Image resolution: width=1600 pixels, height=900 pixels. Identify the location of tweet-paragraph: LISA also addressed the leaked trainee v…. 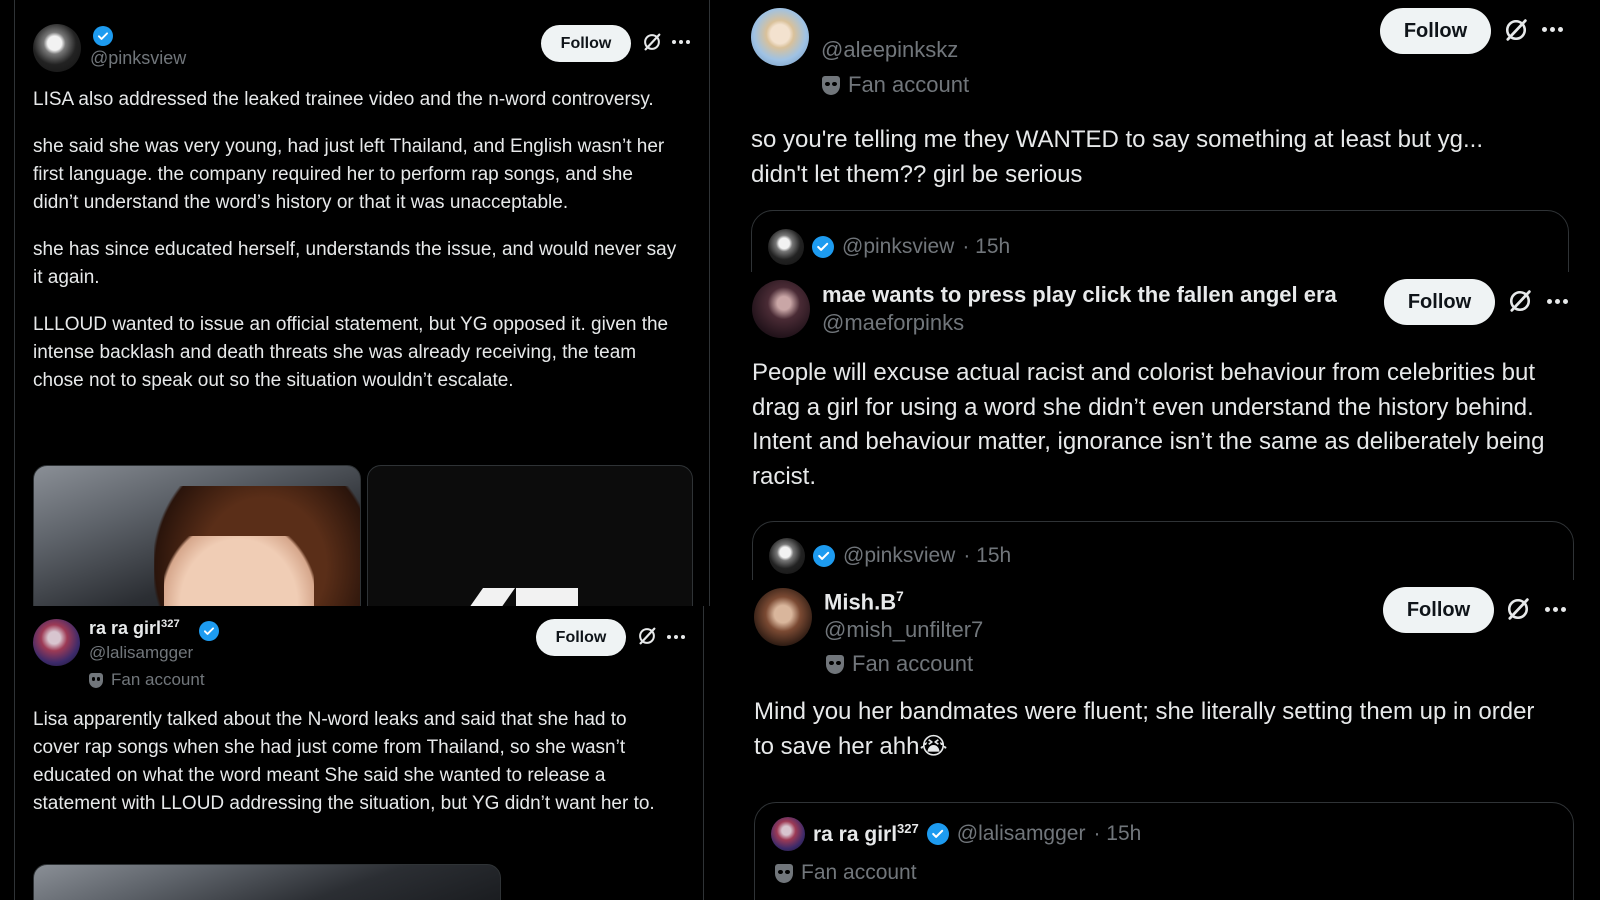
(343, 99).